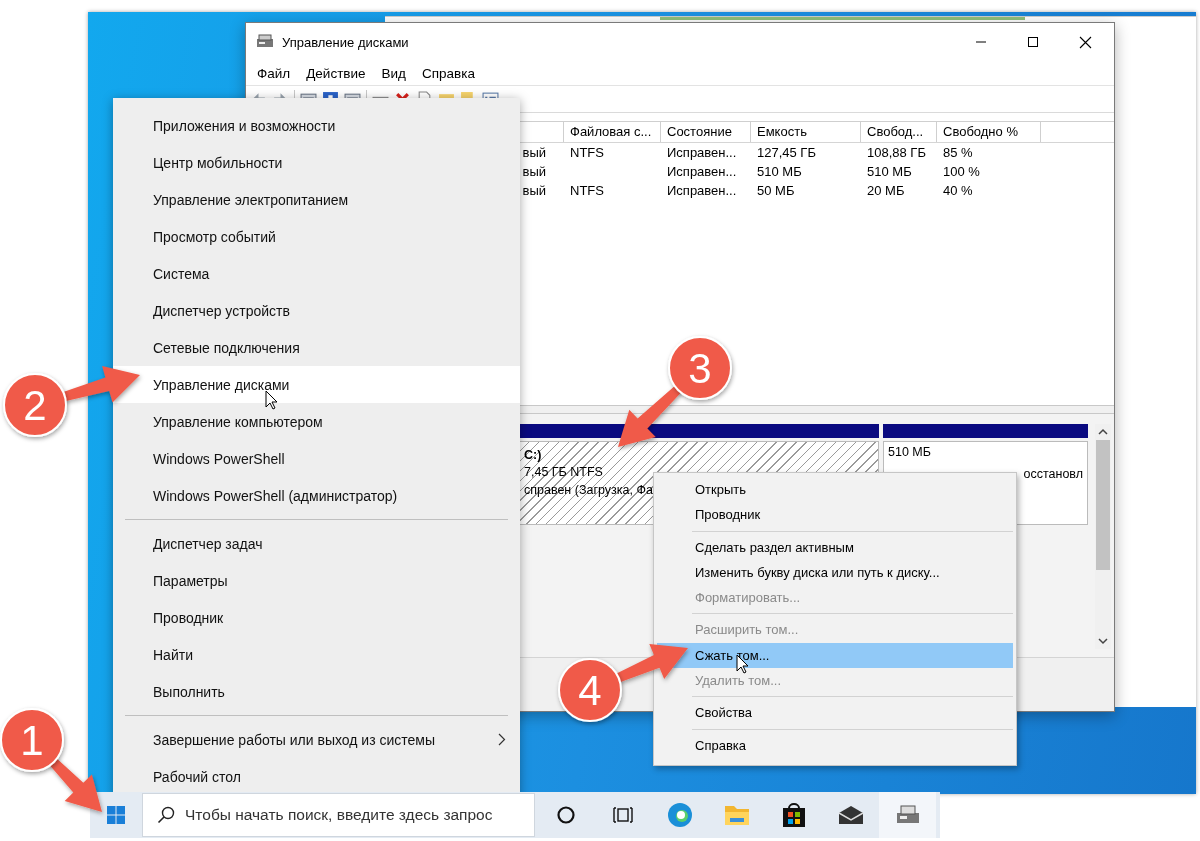 The image size is (1200, 841). What do you see at coordinates (793, 815) in the screenshot?
I see `shopping-bag-icon` at bounding box center [793, 815].